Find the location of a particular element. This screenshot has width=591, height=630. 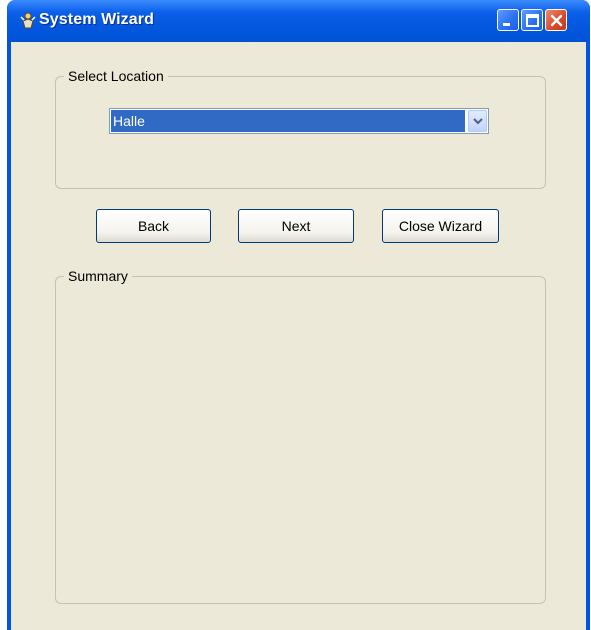

maximize-icon is located at coordinates (532, 20).